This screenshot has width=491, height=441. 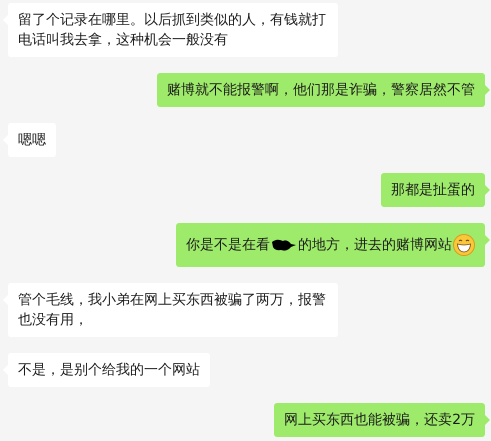 What do you see at coordinates (172, 30) in the screenshot?
I see `message-text: 留了个记录在哪里。以后抓到类似的人，有钱就打电话叫我去拿，这种机会一般没有` at bounding box center [172, 30].